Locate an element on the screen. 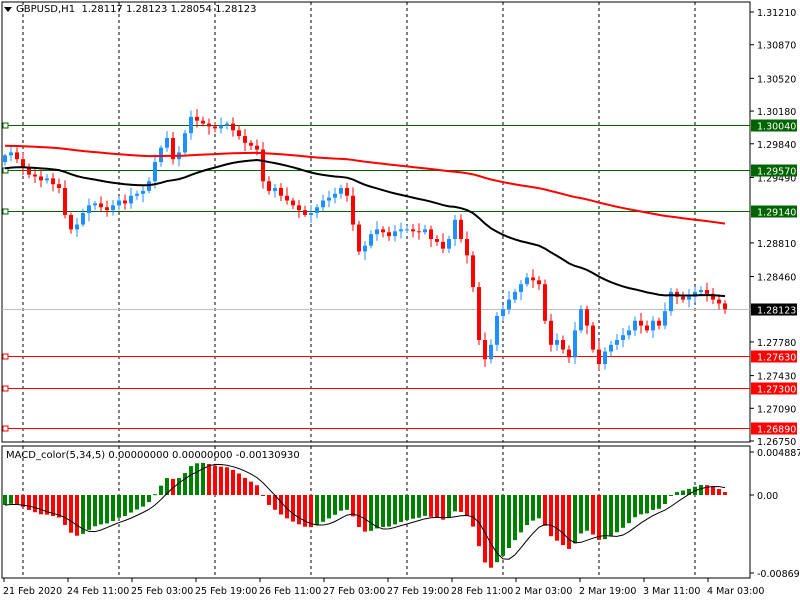 The width and height of the screenshot is (800, 600). level-price-label: 1.30040 is located at coordinates (776, 127).